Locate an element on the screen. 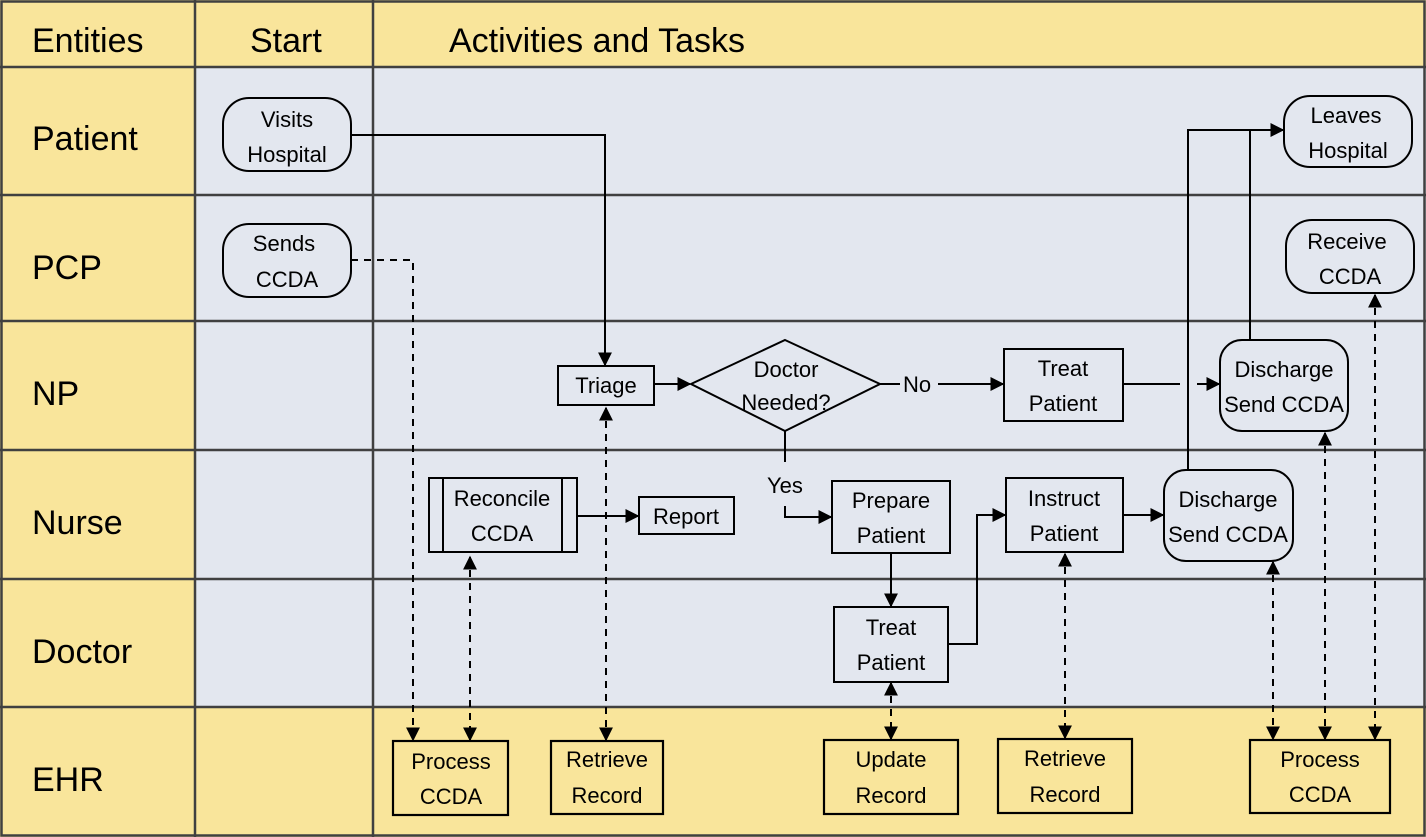 The width and height of the screenshot is (1426, 837). lane-label-np: NP is located at coordinates (55, 394).